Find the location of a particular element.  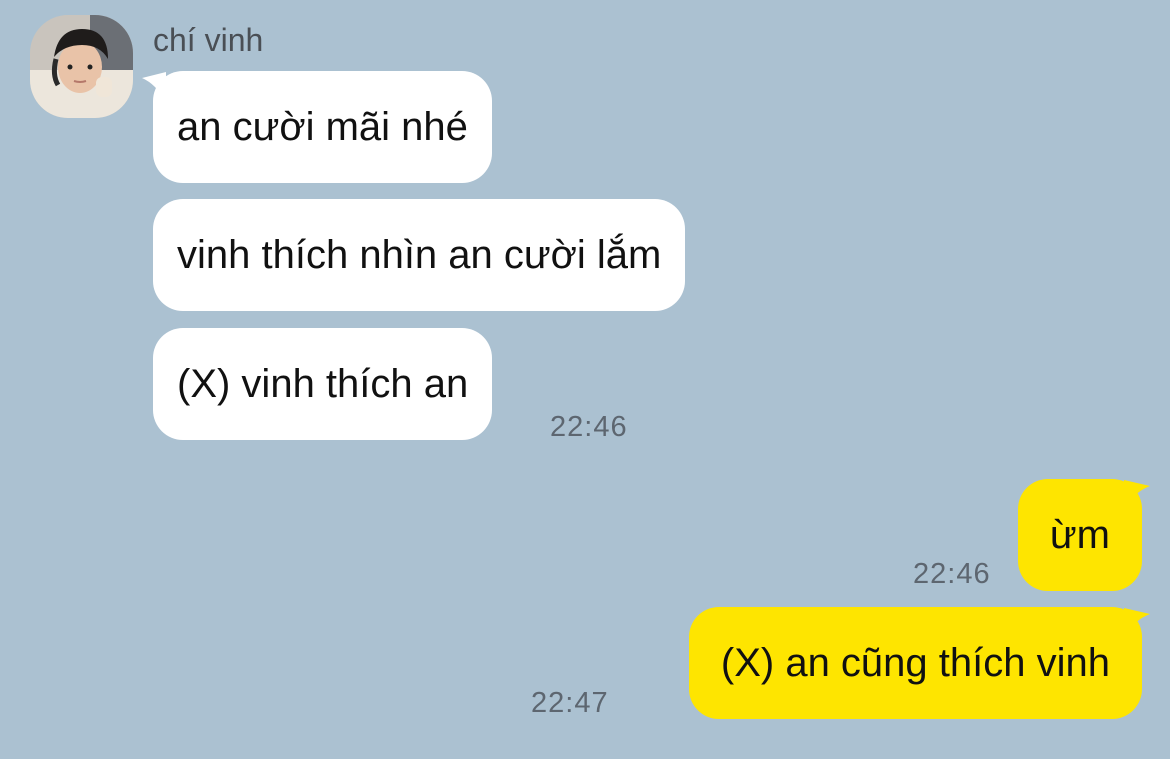

message-text: an cười mãi nhé is located at coordinates (322, 126).